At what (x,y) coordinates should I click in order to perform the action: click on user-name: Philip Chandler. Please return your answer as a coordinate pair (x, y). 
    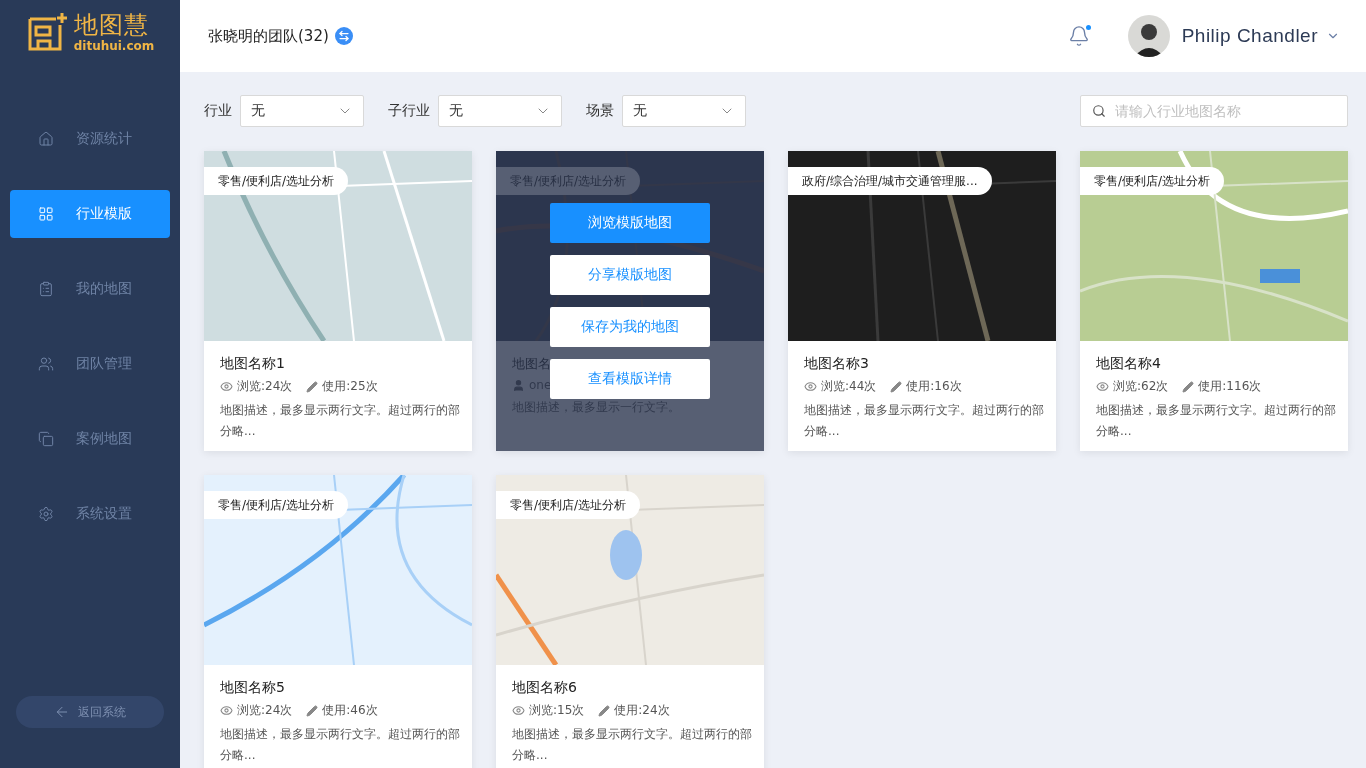
    Looking at the image, I should click on (1249, 36).